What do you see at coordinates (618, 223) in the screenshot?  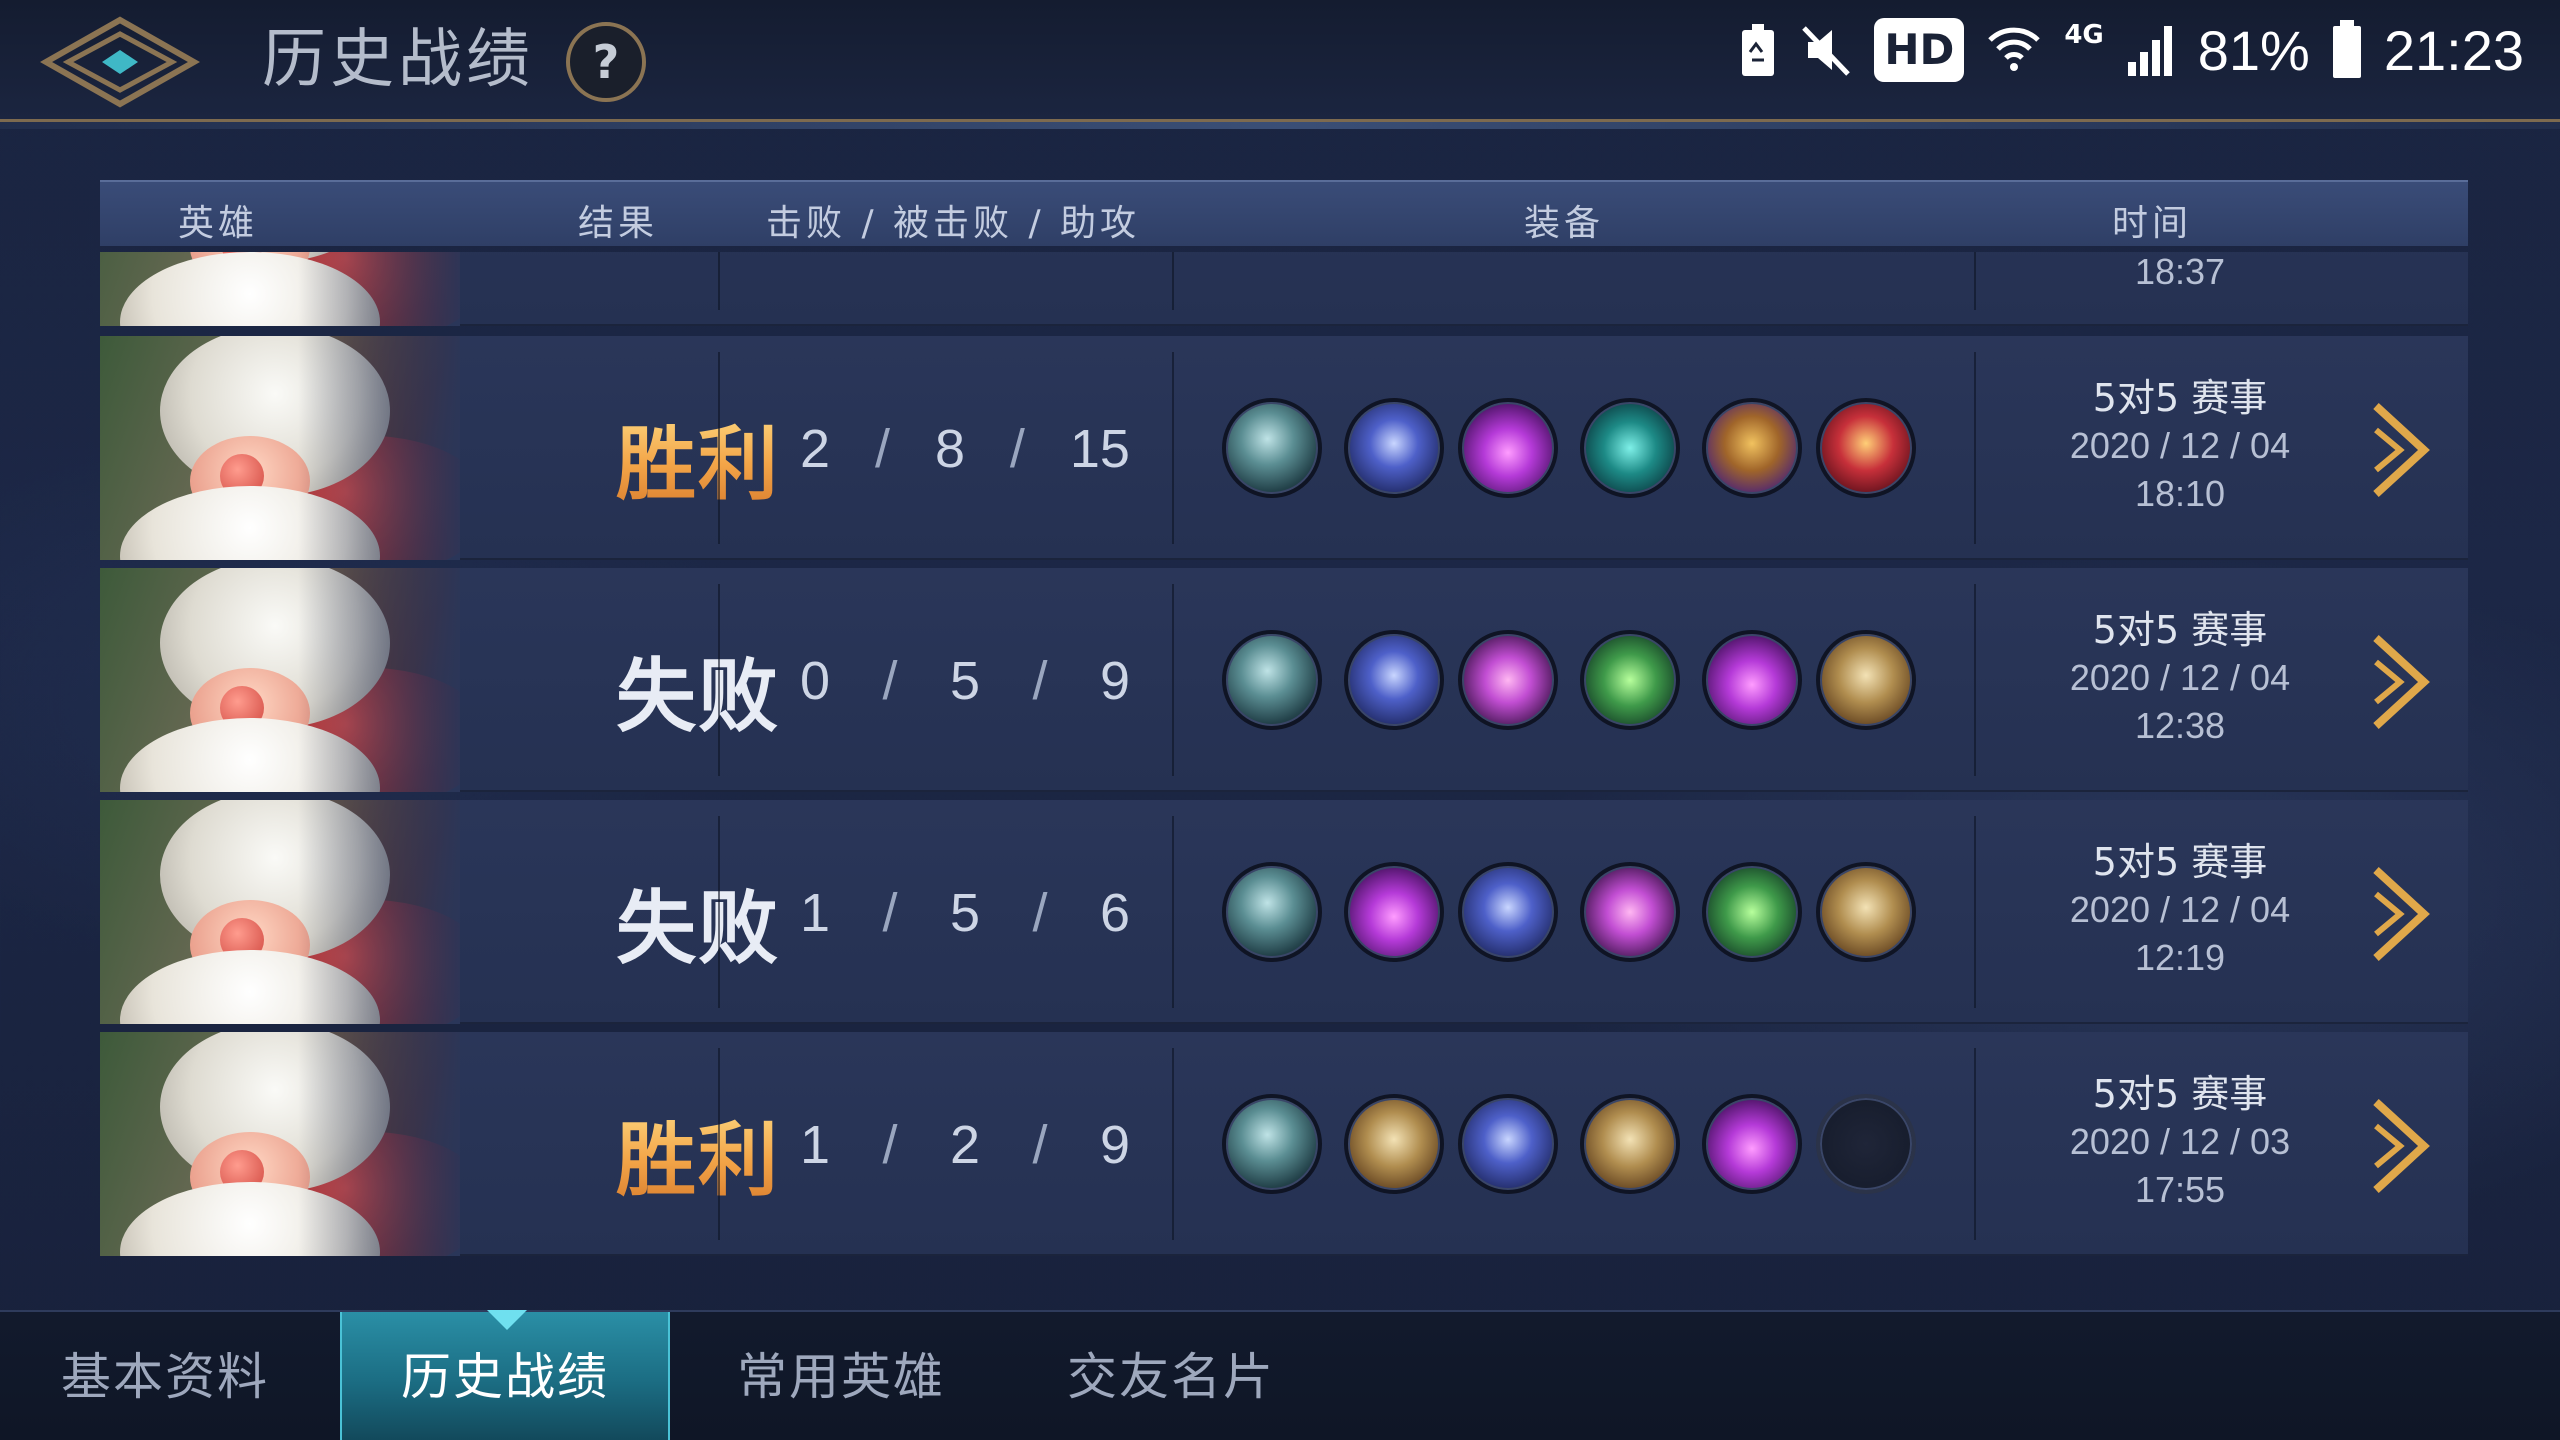 I see `col-header-result: 结果` at bounding box center [618, 223].